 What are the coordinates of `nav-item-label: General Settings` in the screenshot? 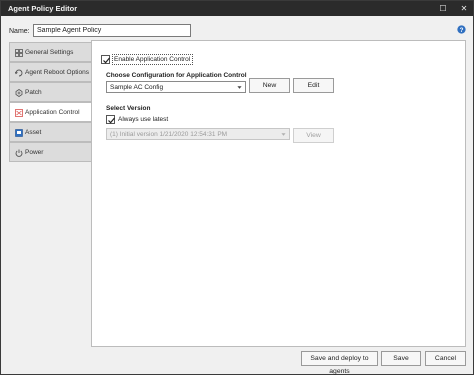 It's located at (49, 52).